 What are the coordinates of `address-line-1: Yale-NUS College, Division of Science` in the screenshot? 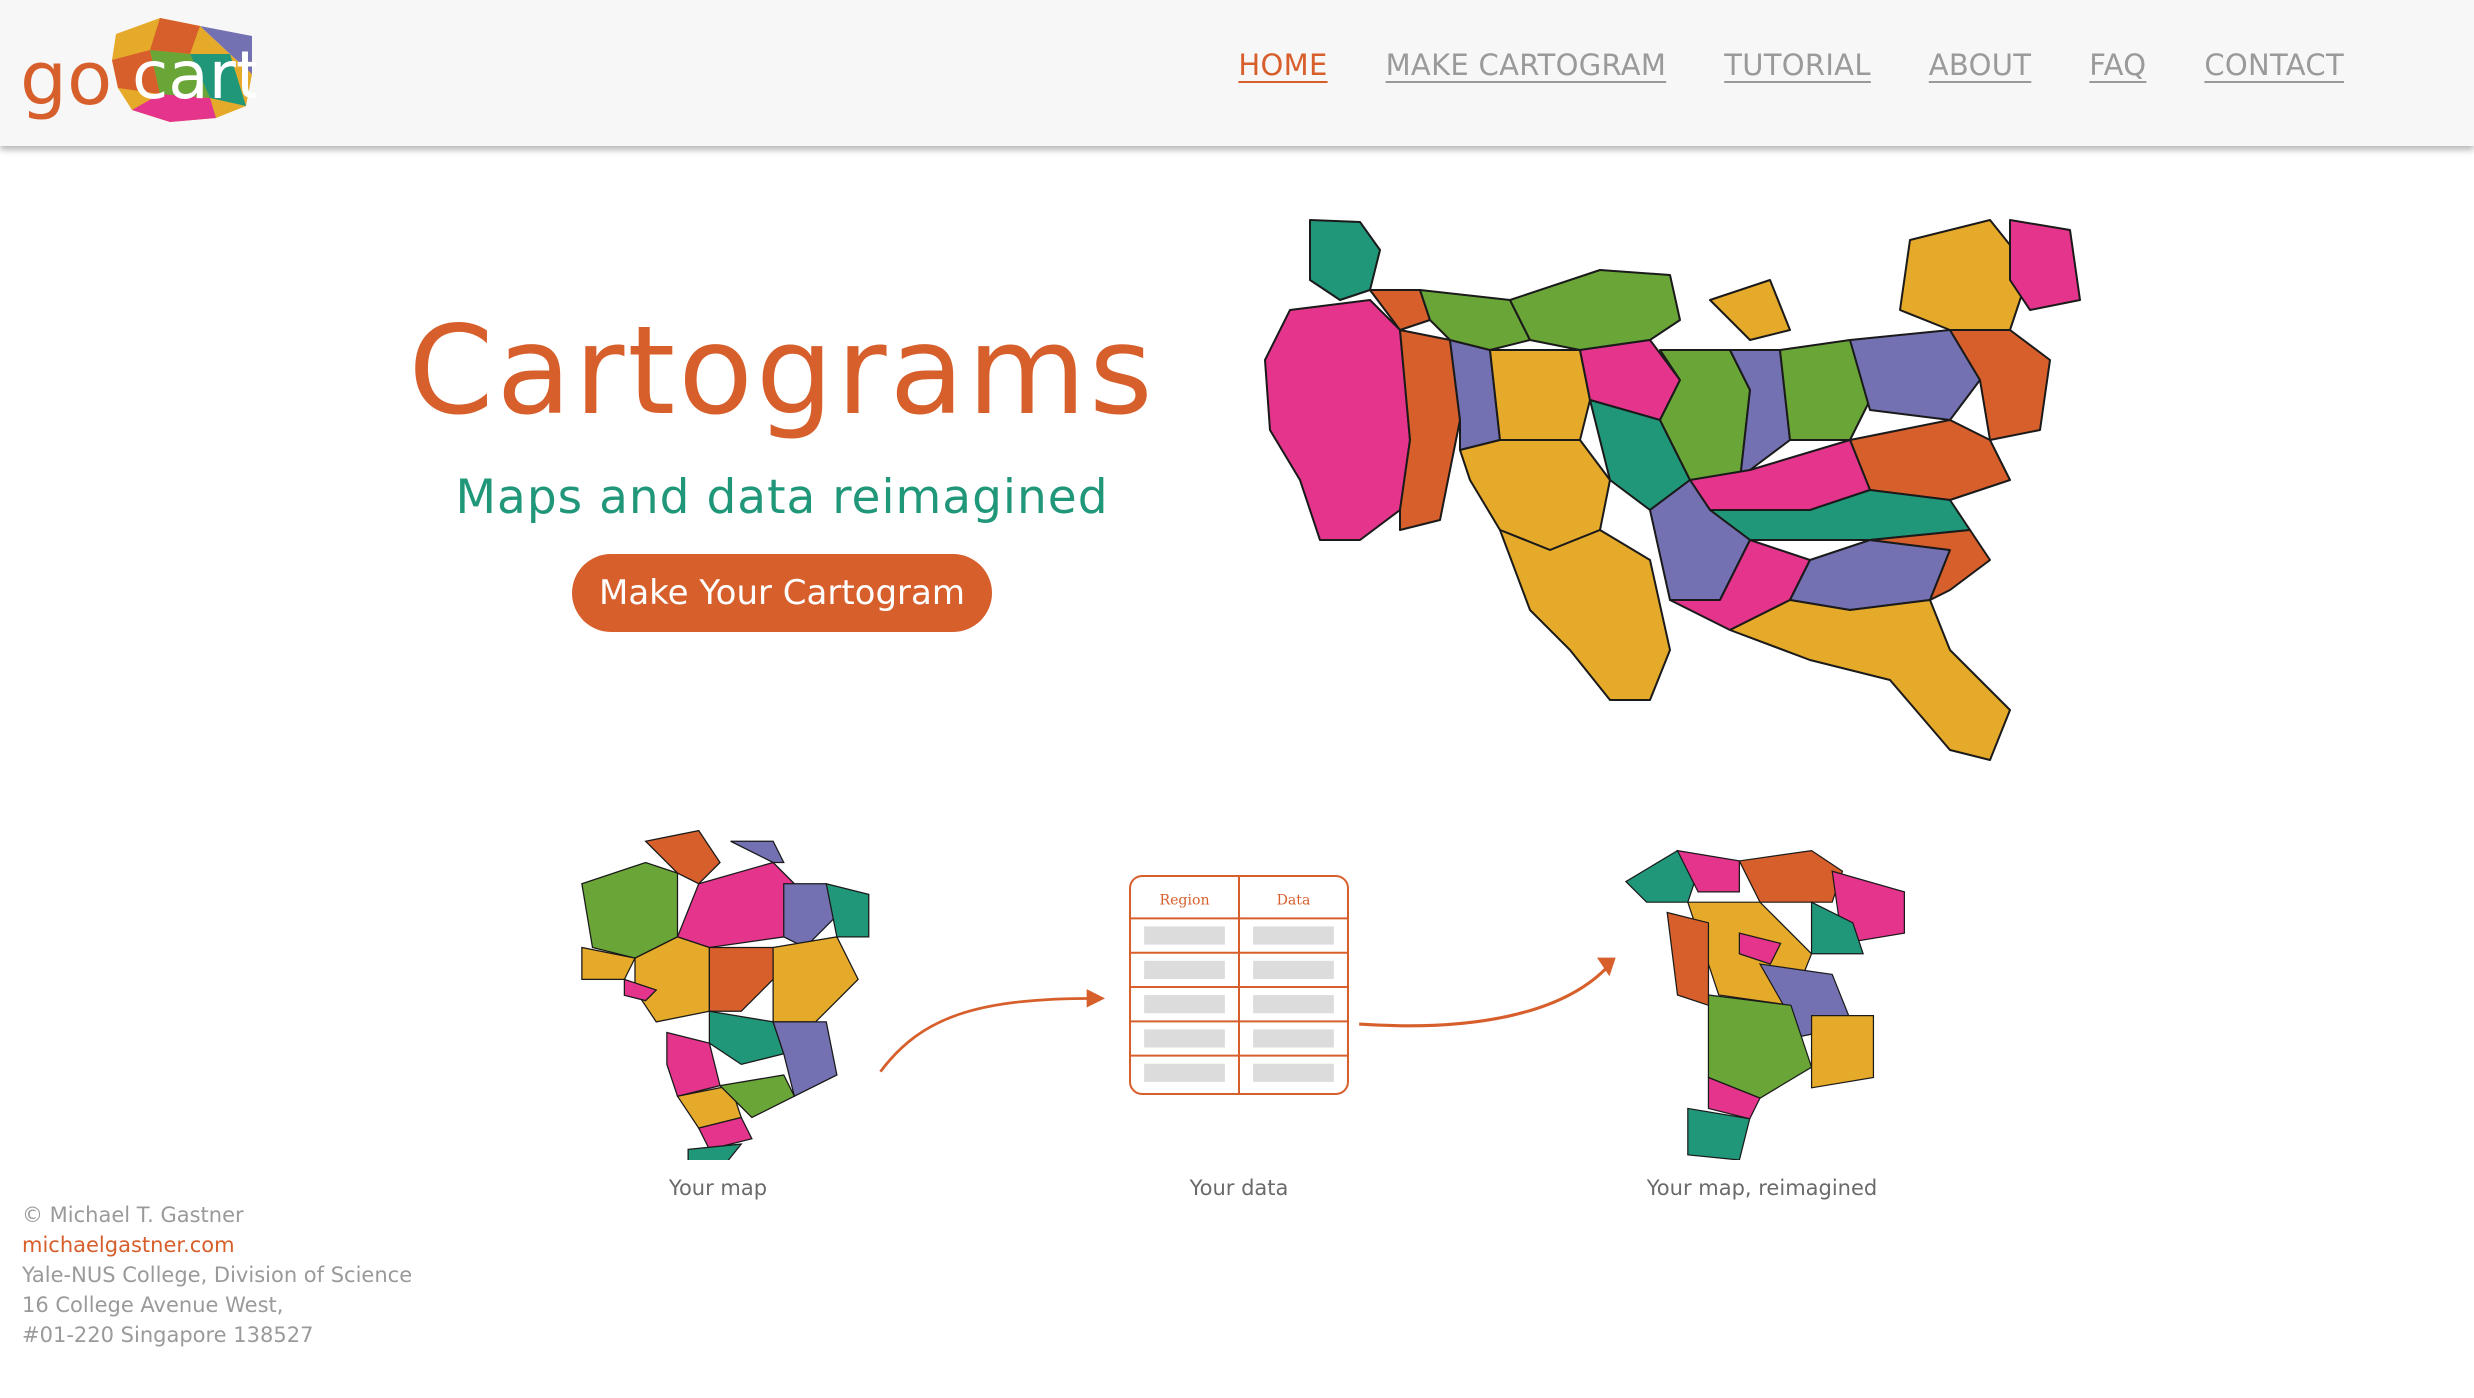 It's located at (217, 1275).